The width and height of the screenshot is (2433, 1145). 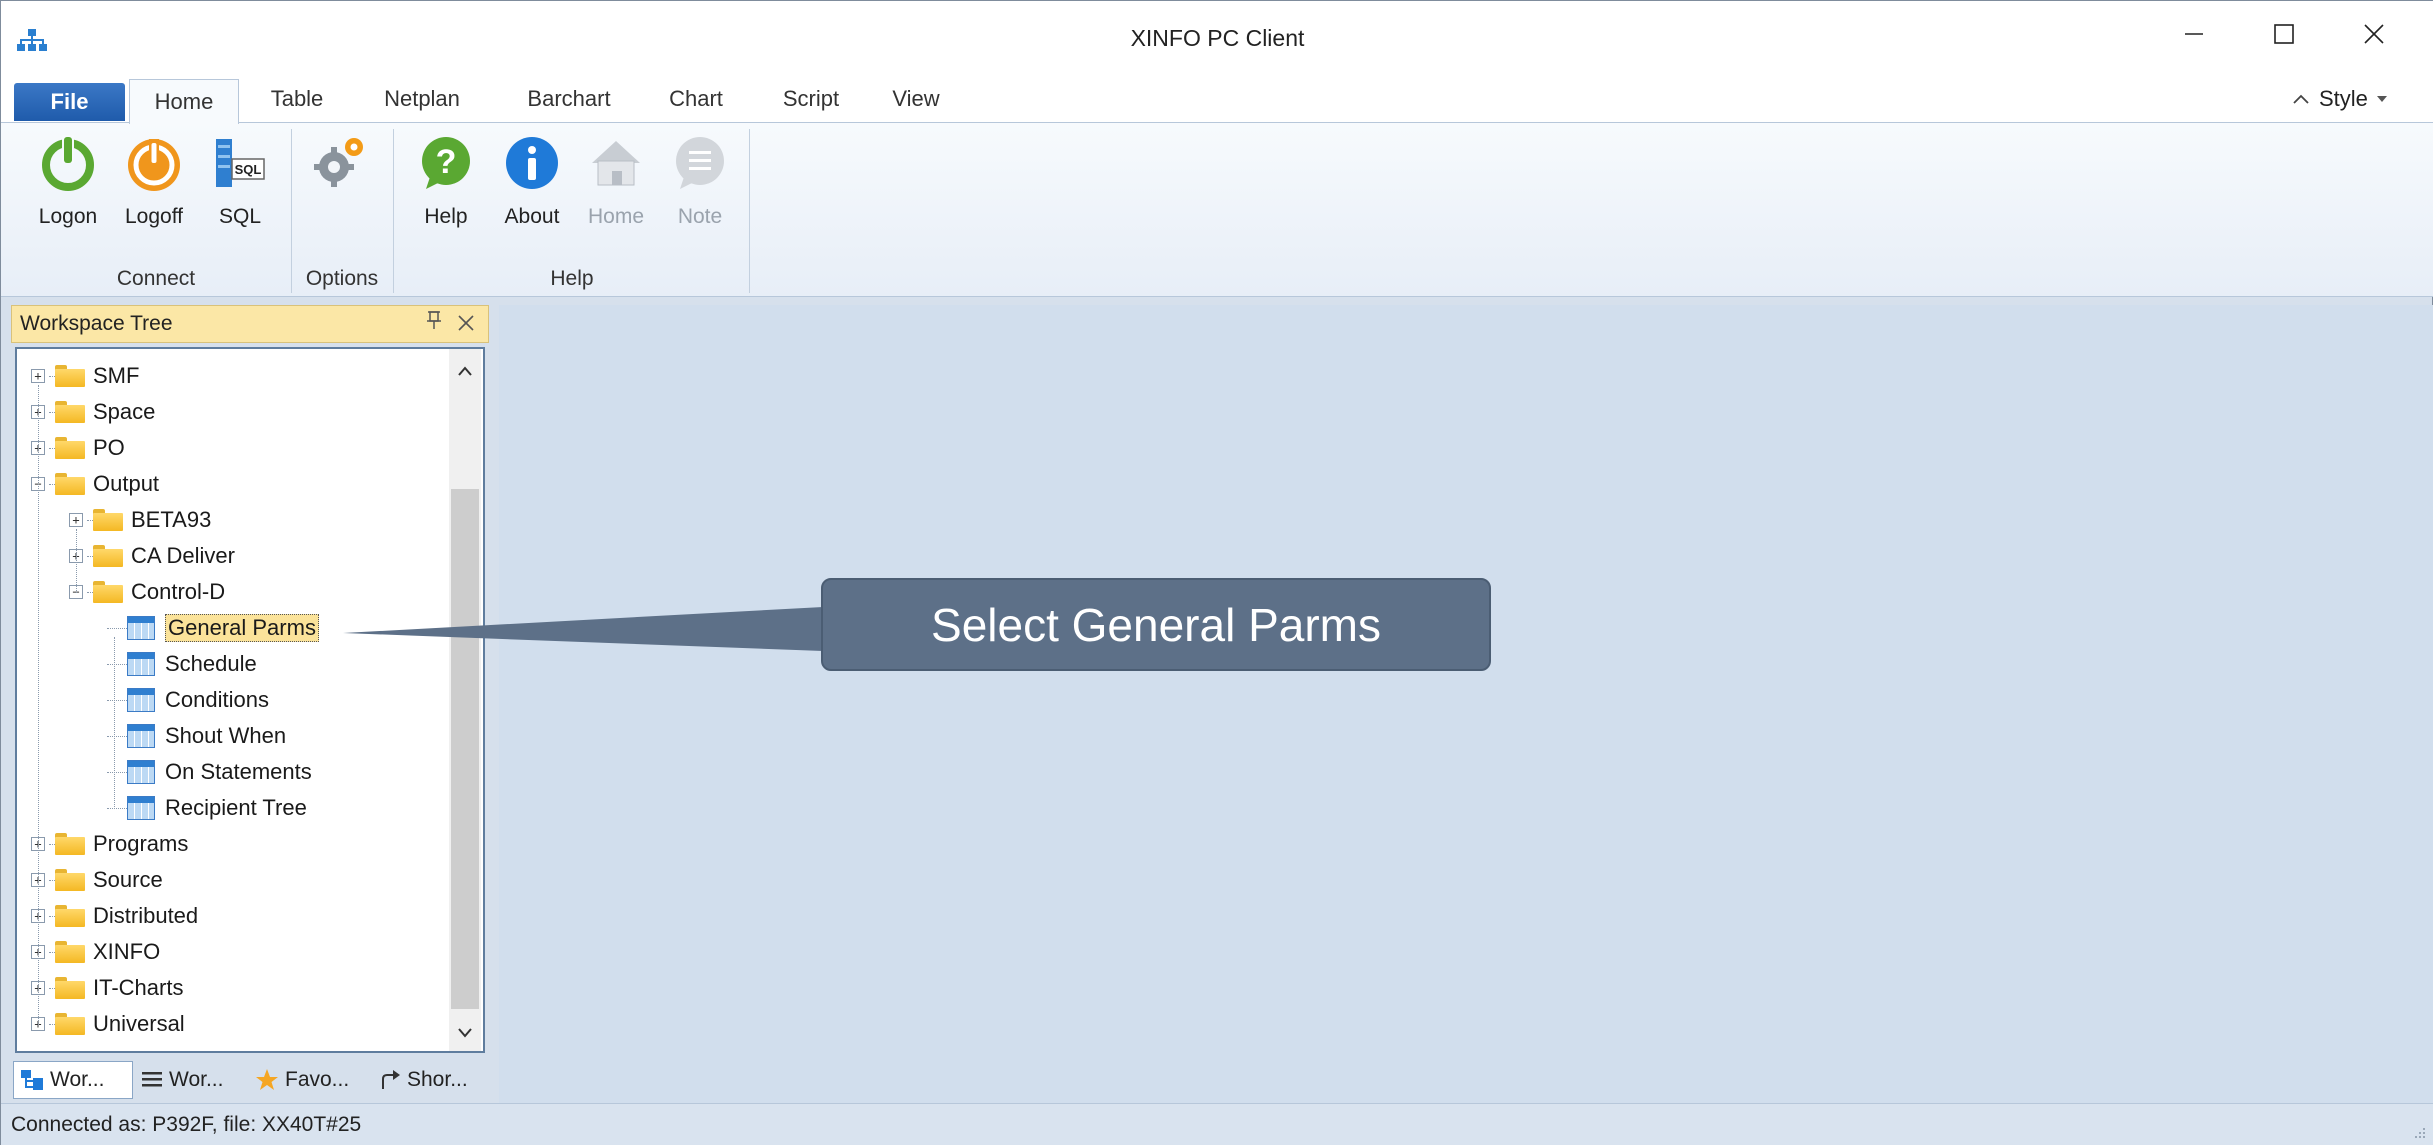 I want to click on scrollbar-thumb, so click(x=465, y=749).